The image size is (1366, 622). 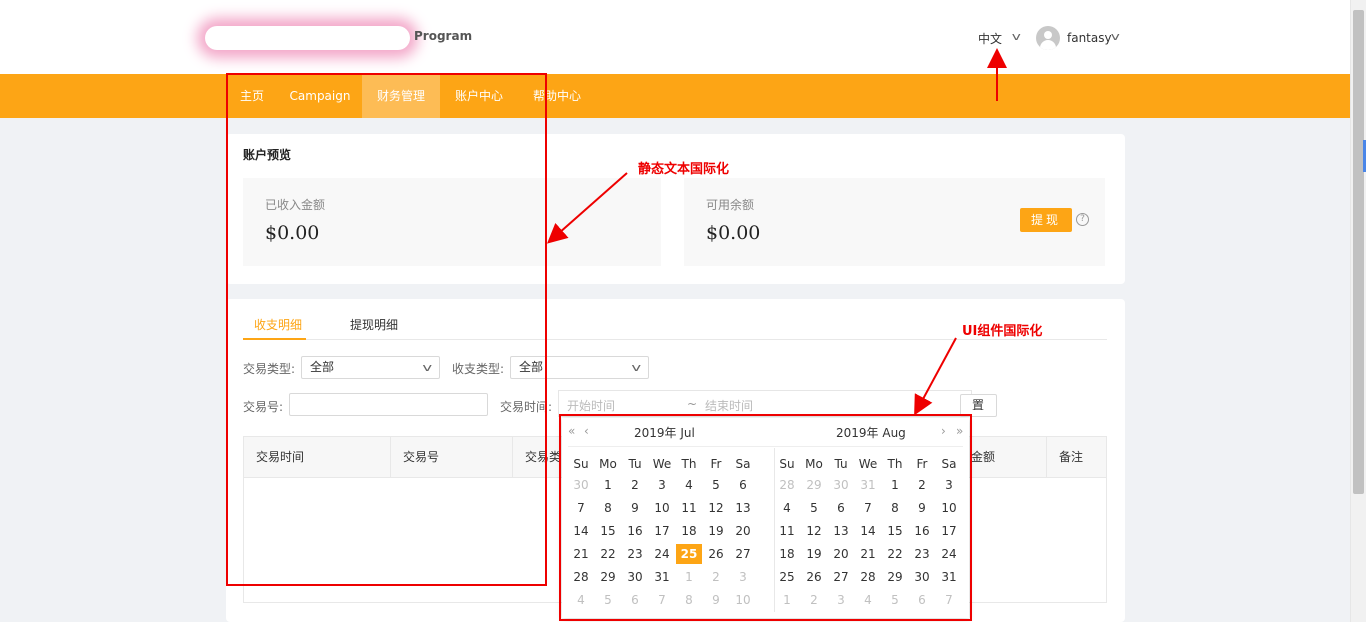 What do you see at coordinates (787, 485) in the screenshot?
I see `aug-day-cell: 28` at bounding box center [787, 485].